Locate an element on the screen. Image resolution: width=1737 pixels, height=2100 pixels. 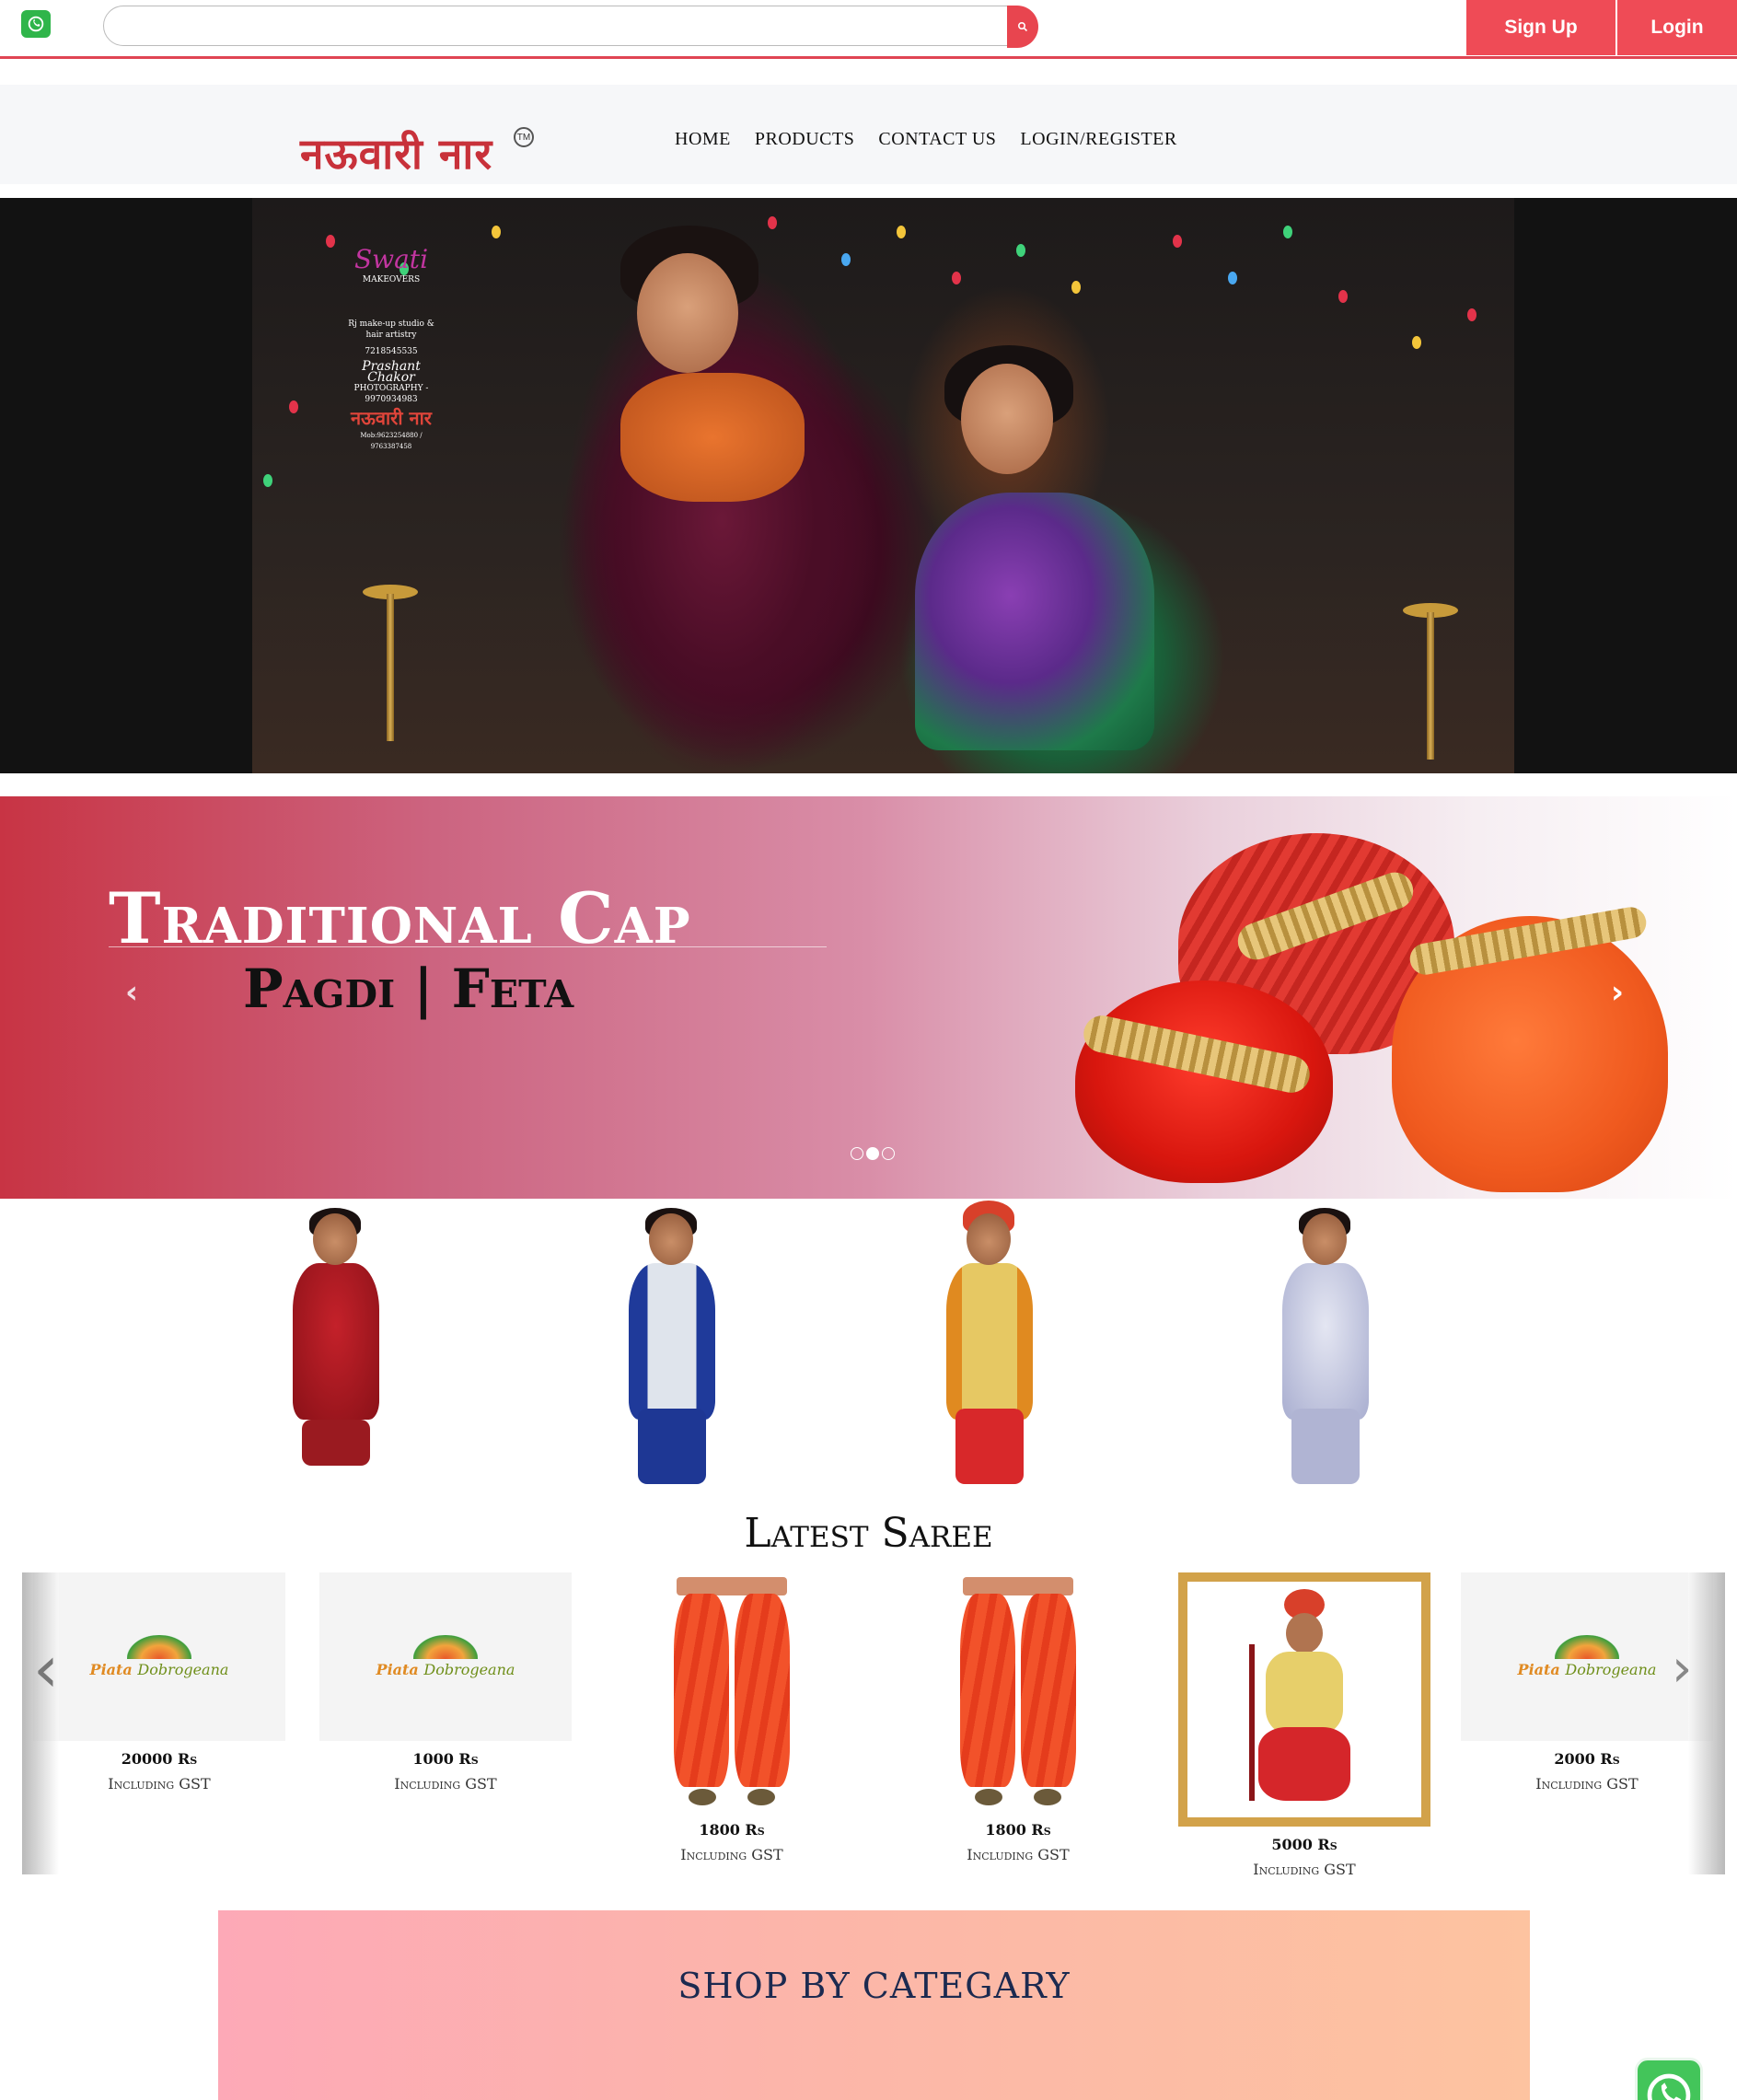
top-bar: Sign Up Login is located at coordinates (868, 29).